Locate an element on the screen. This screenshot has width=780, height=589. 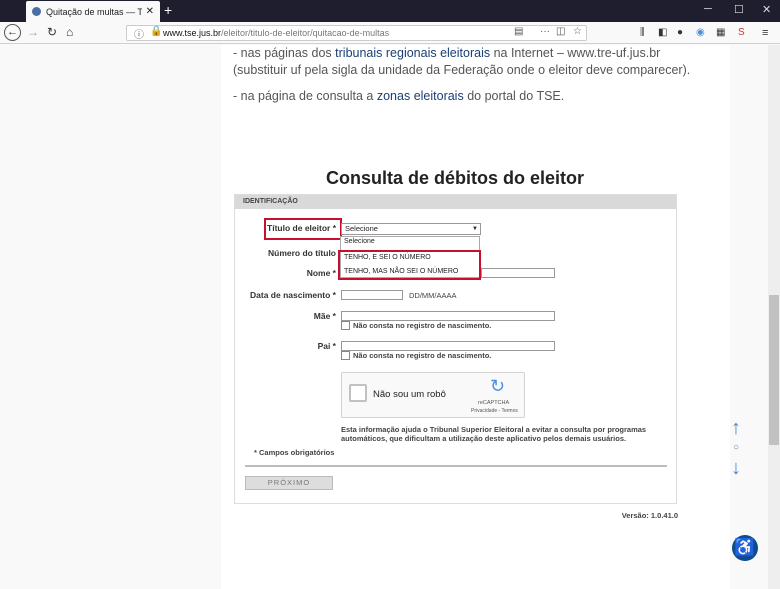
maximize-icon: ☐ is located at coordinates (739, 9).